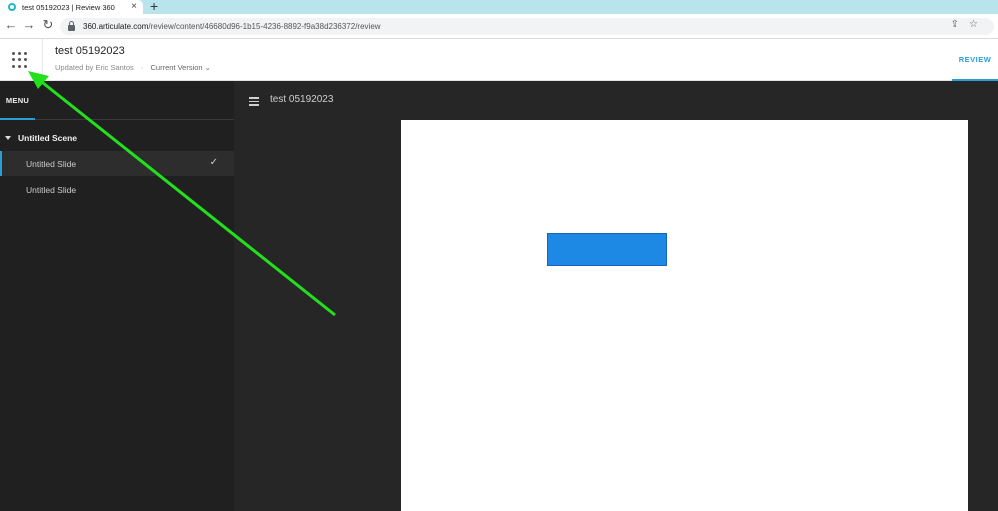 The width and height of the screenshot is (998, 511). I want to click on stage-title: test 05192023, so click(302, 99).